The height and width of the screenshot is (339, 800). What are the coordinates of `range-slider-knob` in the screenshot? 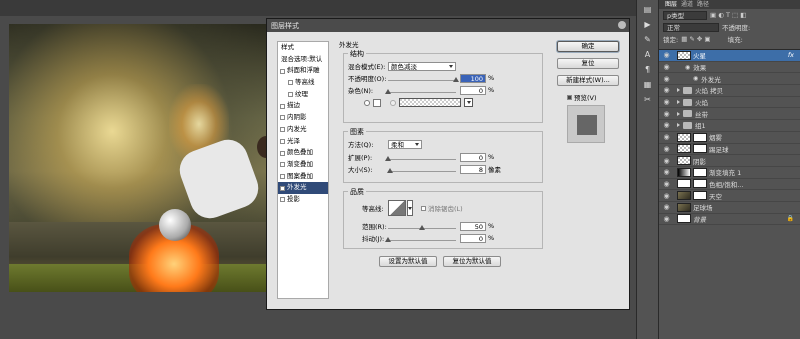 It's located at (422, 227).